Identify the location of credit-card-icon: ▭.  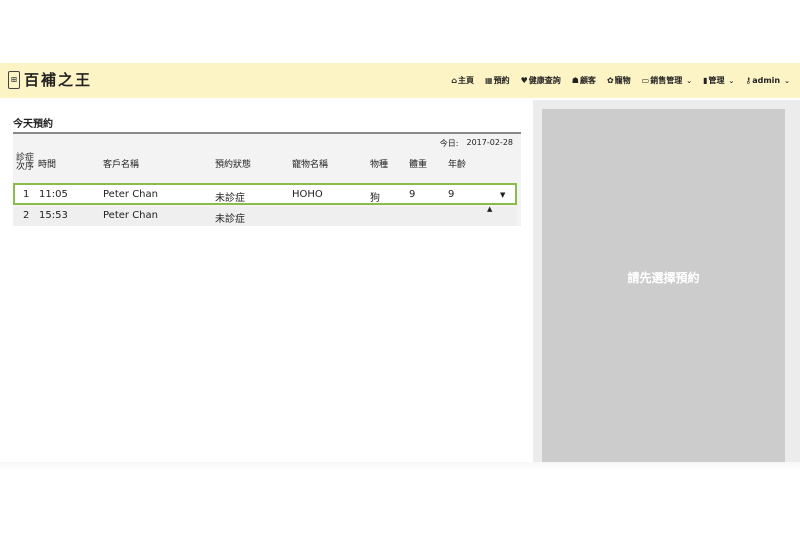
(645, 80).